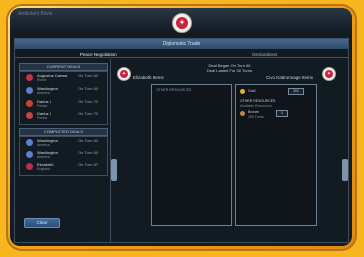 The image size is (364, 257). What do you see at coordinates (174, 90) in the screenshot?
I see `left-box-header: OTHER RESOURCES` at bounding box center [174, 90].